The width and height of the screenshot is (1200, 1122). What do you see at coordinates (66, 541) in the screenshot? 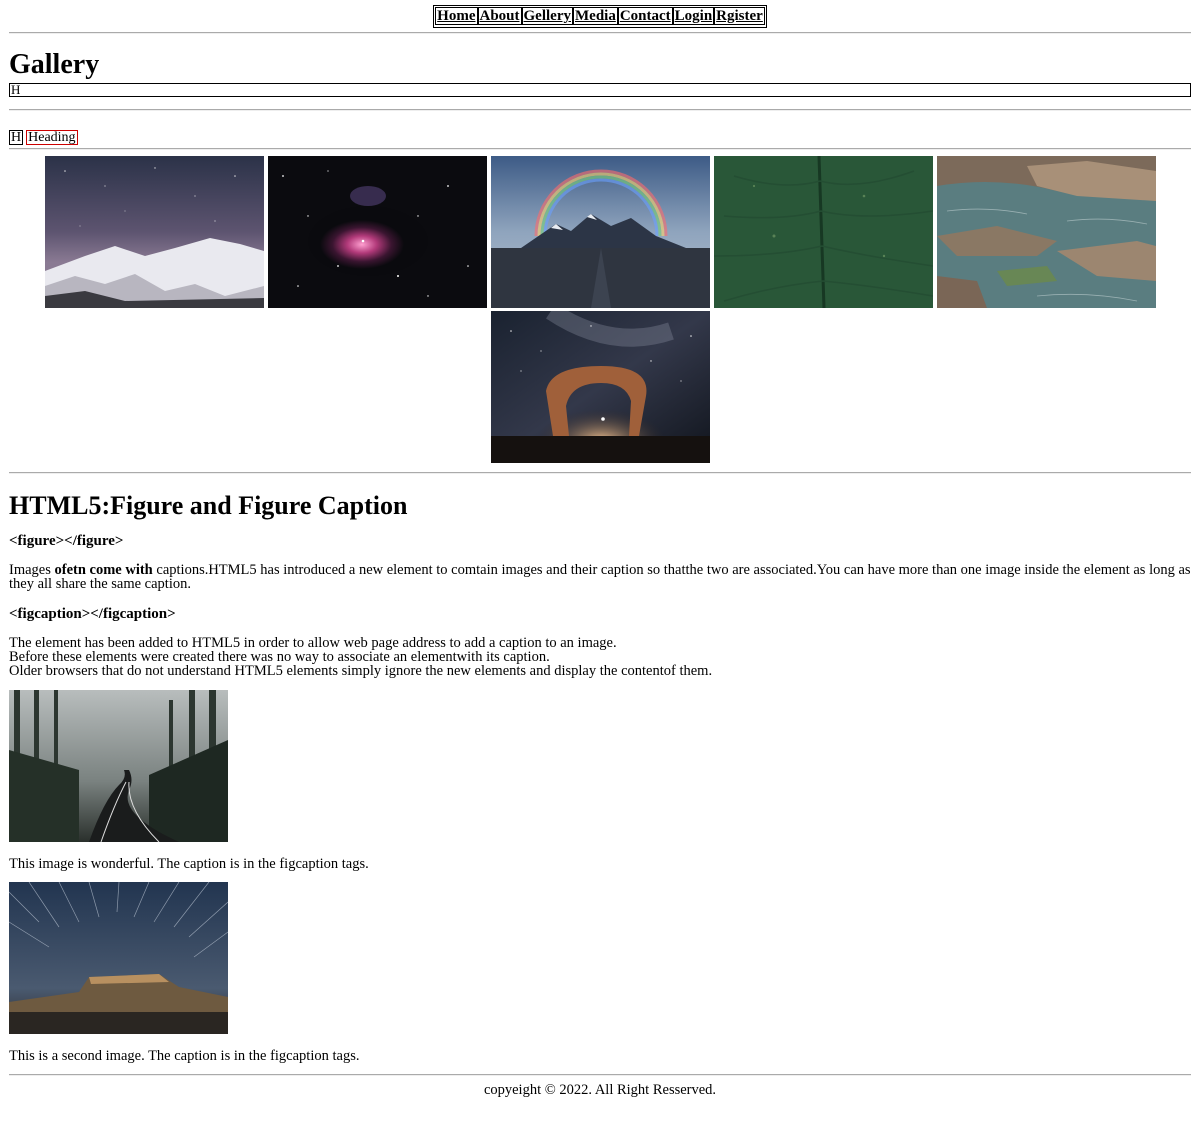
I see `figure-subheading: <figure></figure>` at bounding box center [66, 541].